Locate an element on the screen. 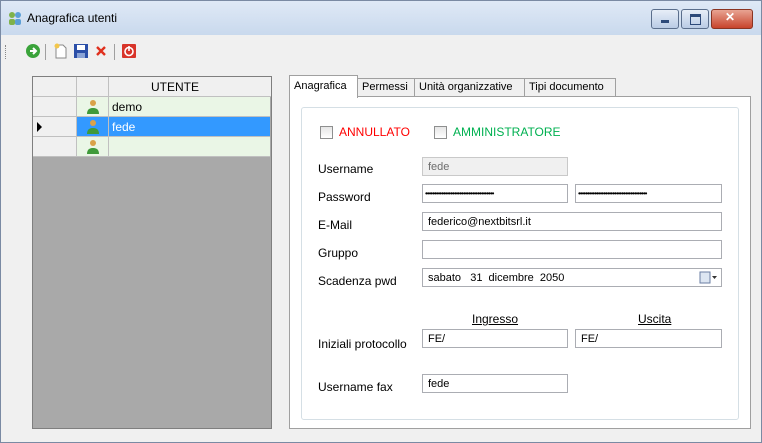  iniziali-uscita-field: FE/ is located at coordinates (648, 338).